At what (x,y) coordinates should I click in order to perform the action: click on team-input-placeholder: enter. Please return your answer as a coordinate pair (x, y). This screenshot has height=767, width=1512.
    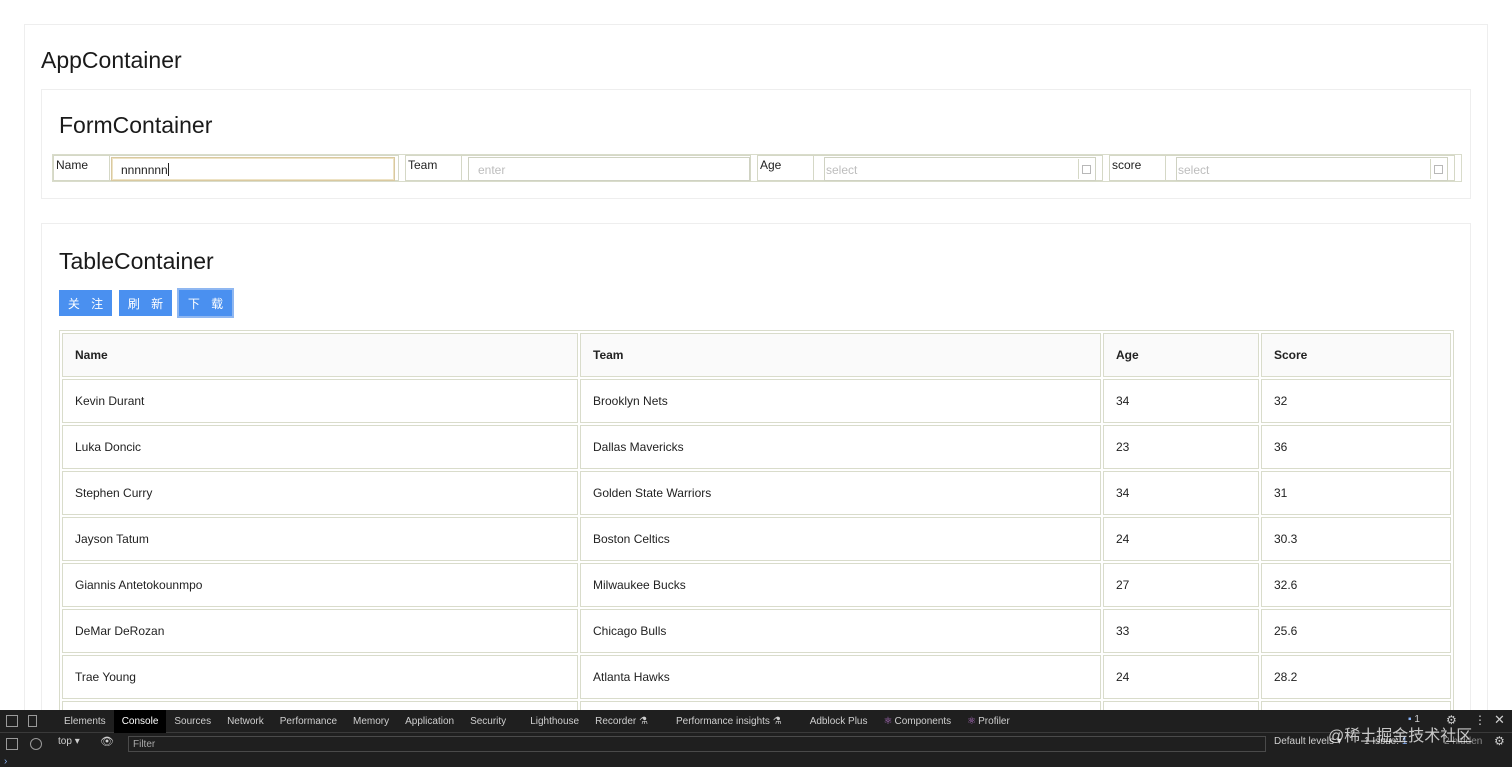
    Looking at the image, I should click on (492, 170).